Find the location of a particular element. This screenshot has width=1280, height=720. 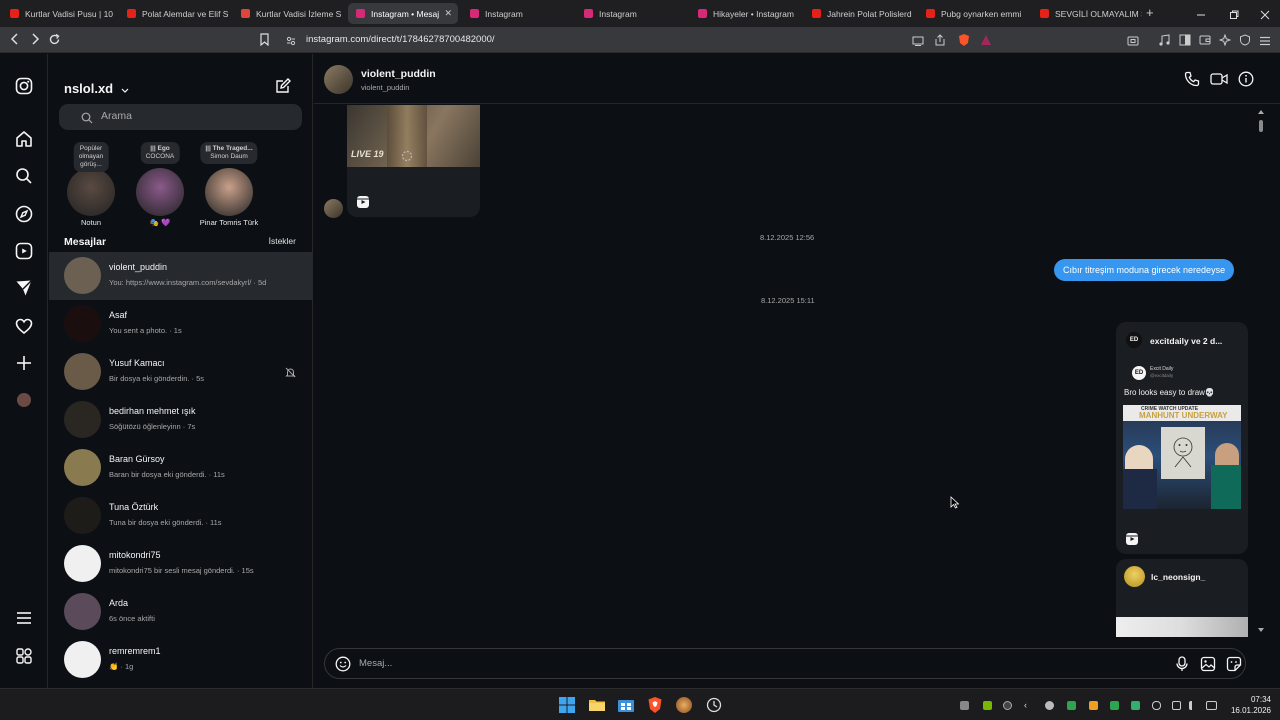

reload-icon is located at coordinates (54, 40).